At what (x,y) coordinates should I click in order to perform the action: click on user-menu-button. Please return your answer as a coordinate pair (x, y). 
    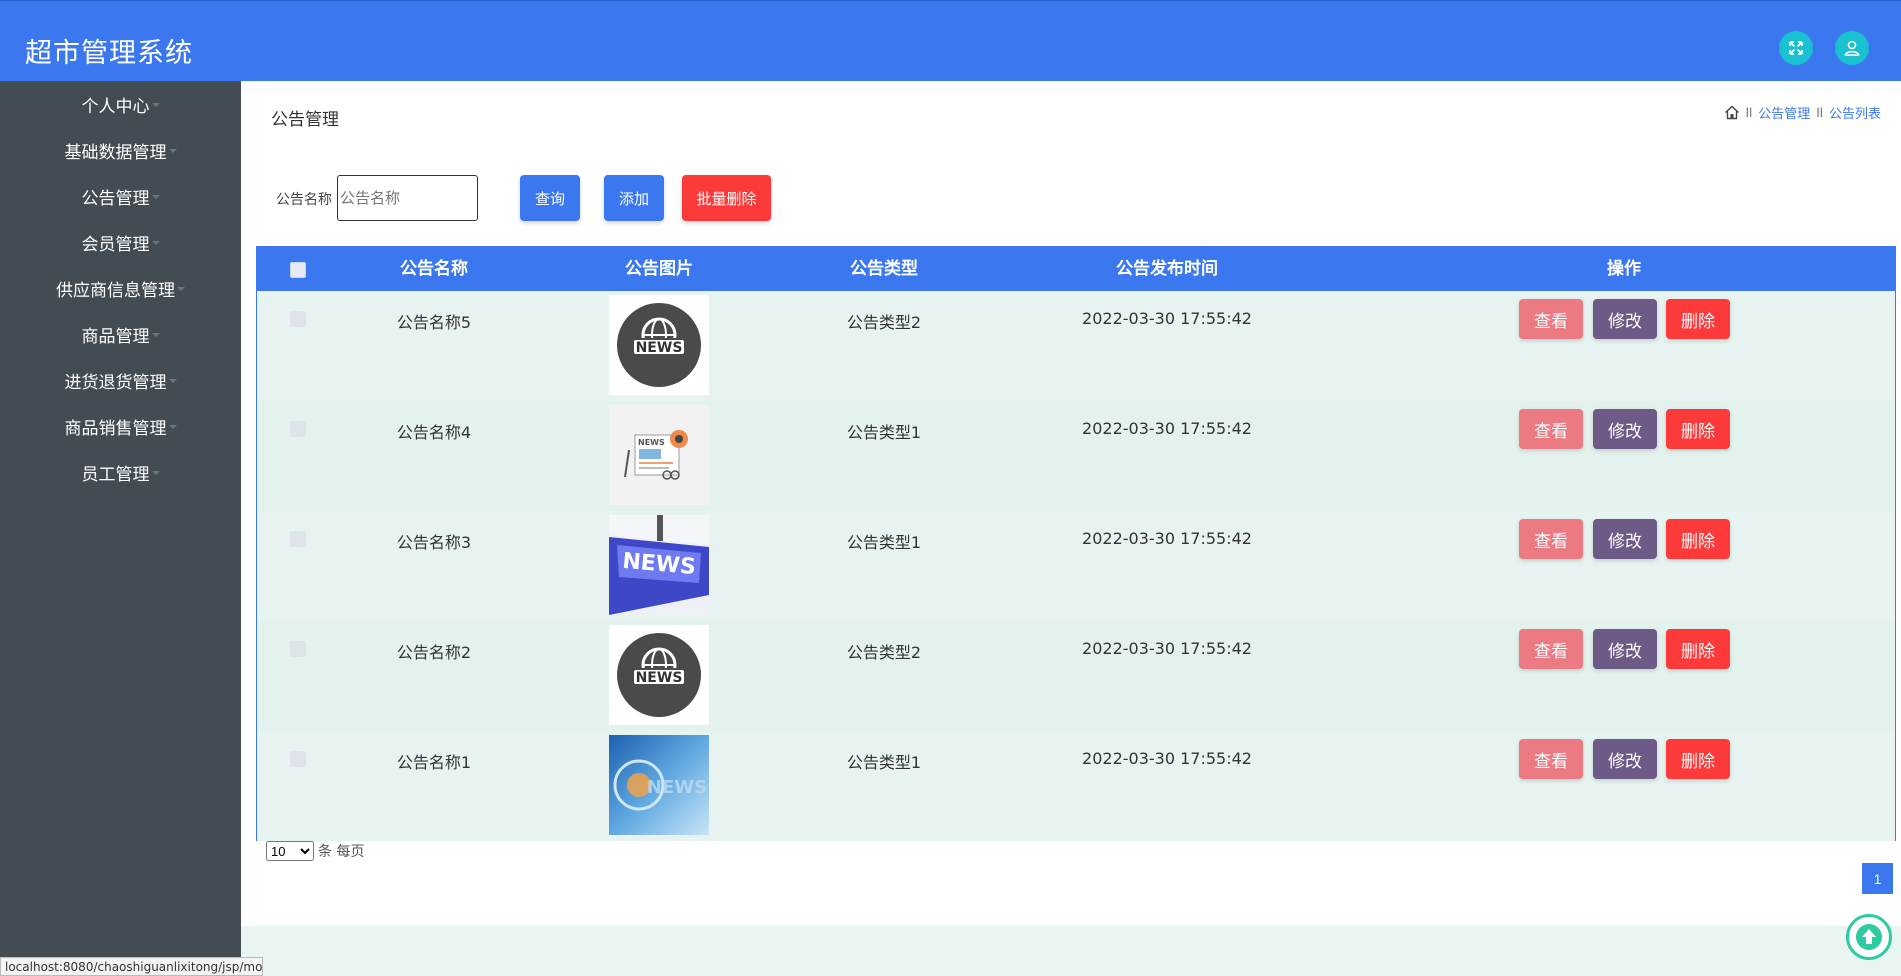
    Looking at the image, I should click on (1852, 48).